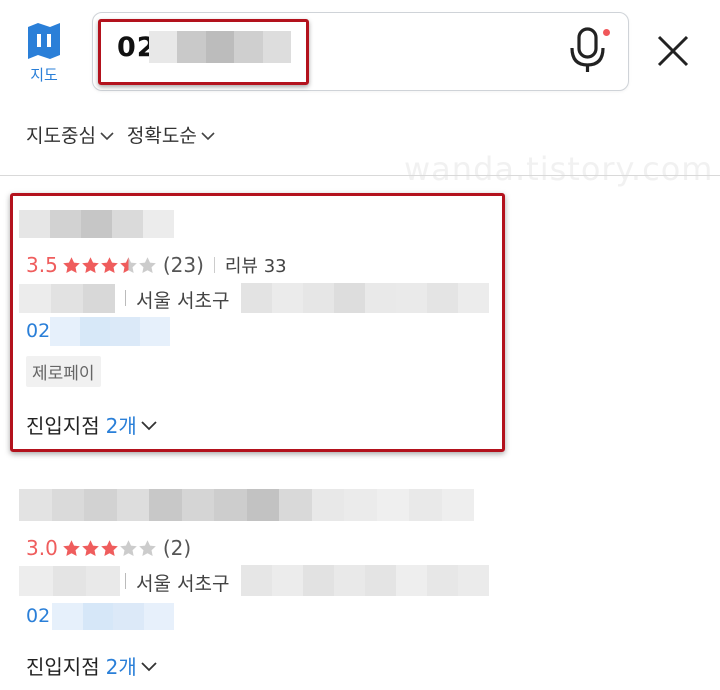  Describe the element at coordinates (559, 169) in the screenshot. I see `watermark: wanda.tistory.com` at that location.